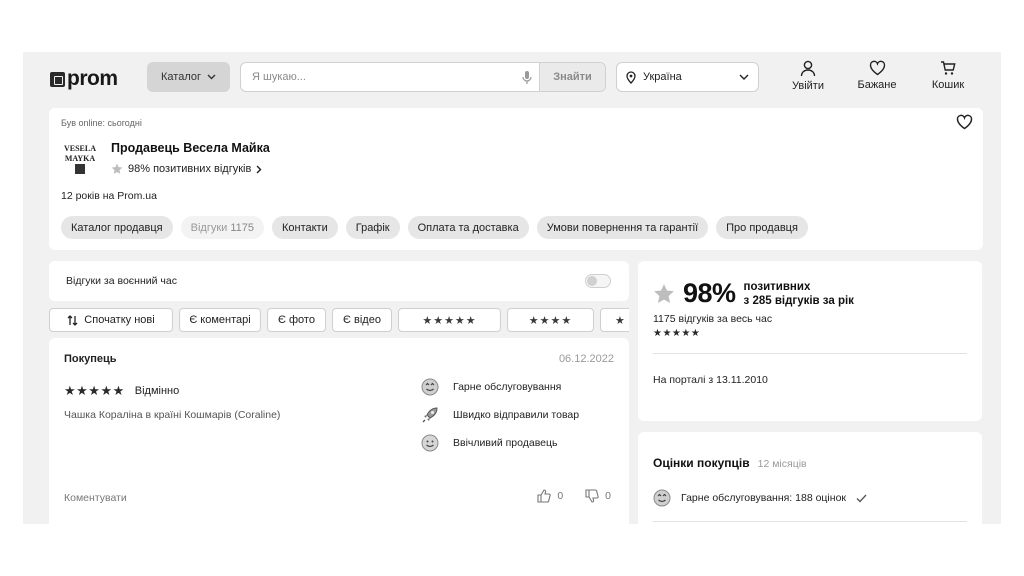 Image resolution: width=1024 pixels, height=576 pixels. I want to click on all-time-reviews: 1175 відгуків за весь час, so click(713, 319).